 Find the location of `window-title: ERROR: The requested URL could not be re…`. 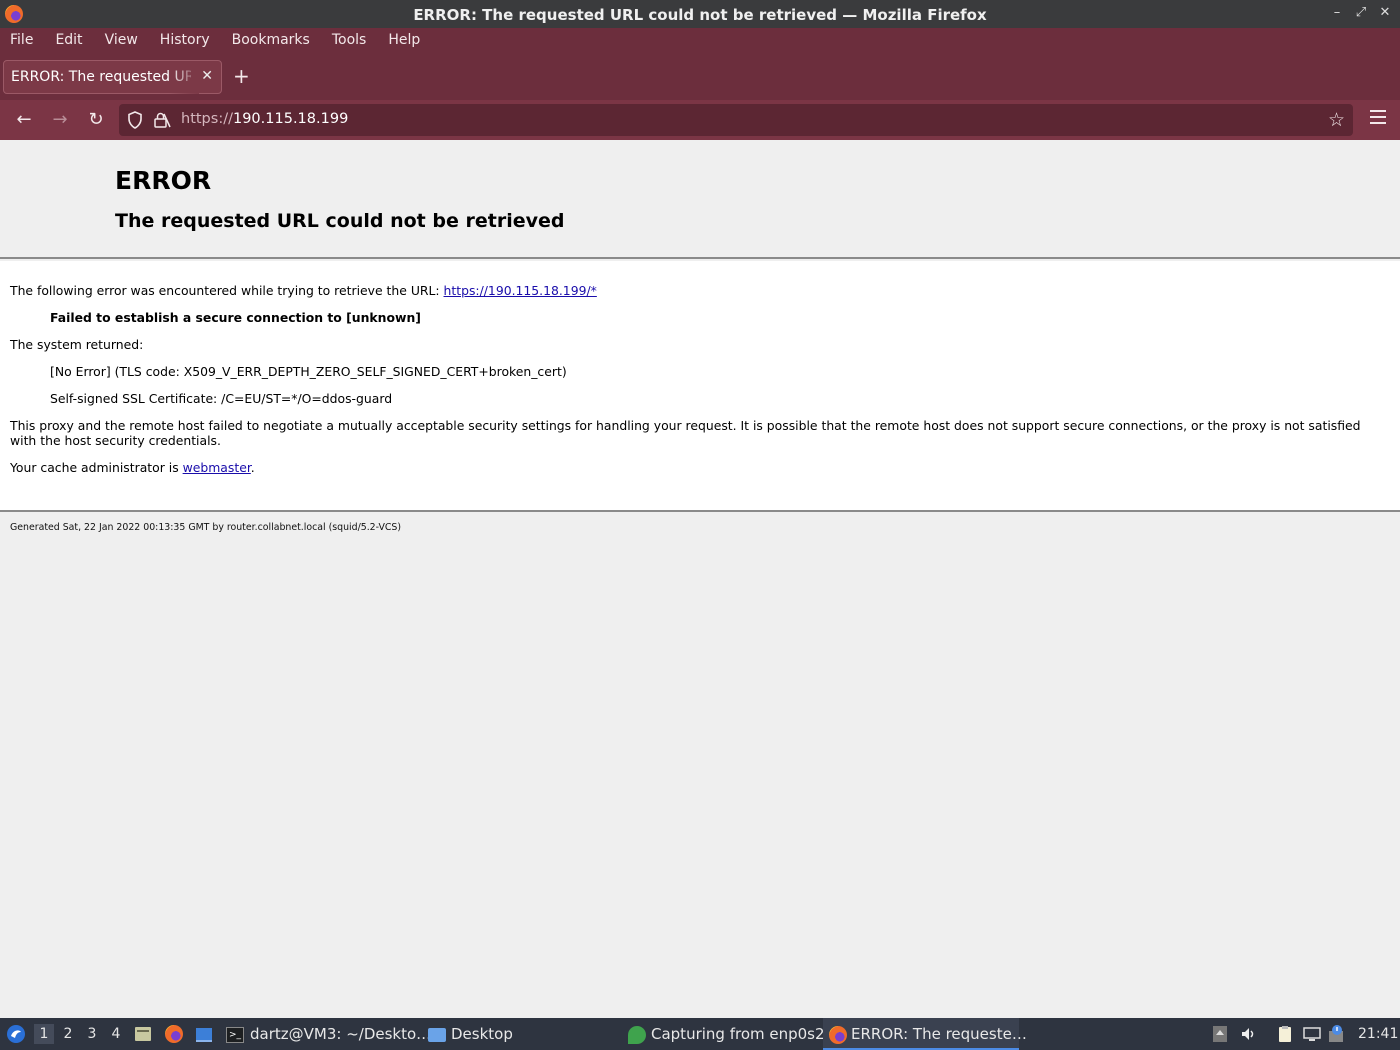

window-title: ERROR: The requested URL could not be re… is located at coordinates (700, 15).